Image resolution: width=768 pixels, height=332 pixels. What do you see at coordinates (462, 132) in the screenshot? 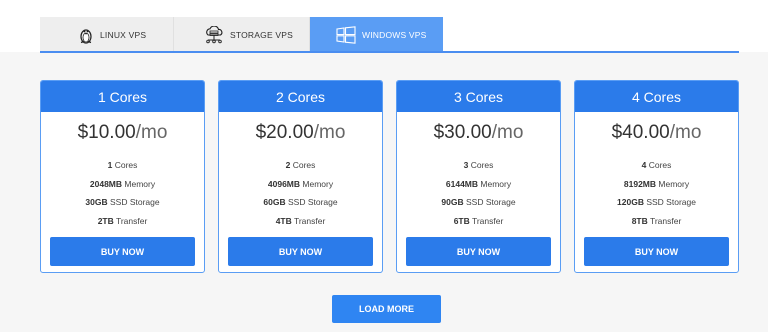
I see `price-amount: $30.00` at bounding box center [462, 132].